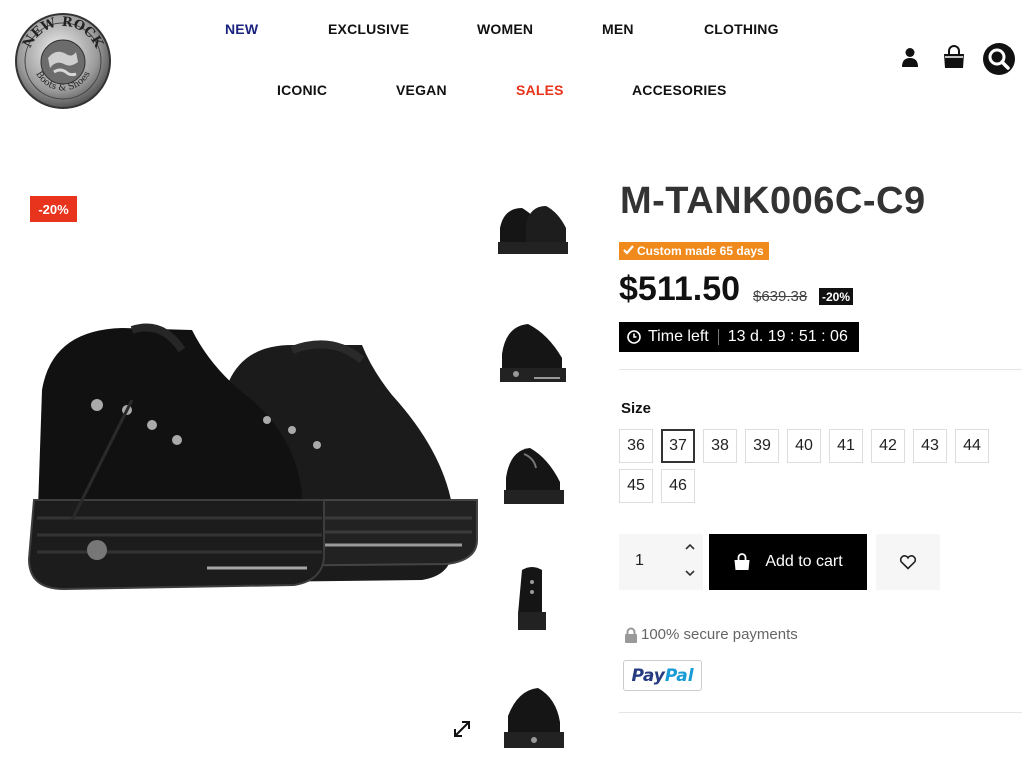  I want to click on size-option-42: 42, so click(888, 446).